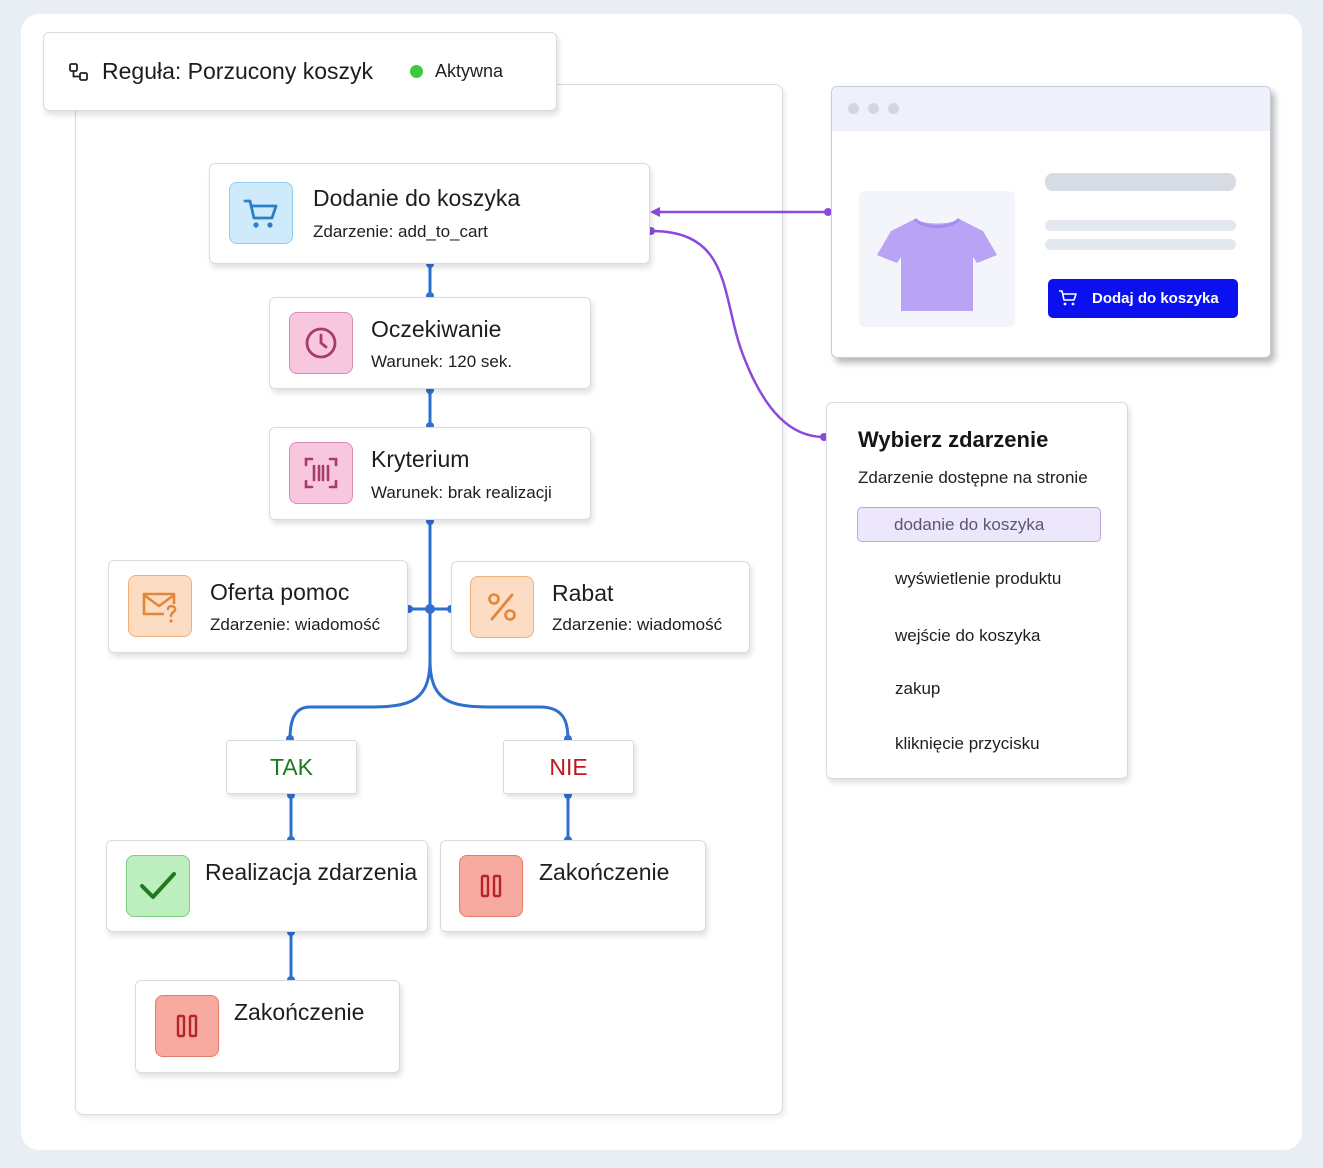 The height and width of the screenshot is (1168, 1323). What do you see at coordinates (430, 343) in the screenshot?
I see `node-wait: Oczekiwanie Warunek: 120 sek.` at bounding box center [430, 343].